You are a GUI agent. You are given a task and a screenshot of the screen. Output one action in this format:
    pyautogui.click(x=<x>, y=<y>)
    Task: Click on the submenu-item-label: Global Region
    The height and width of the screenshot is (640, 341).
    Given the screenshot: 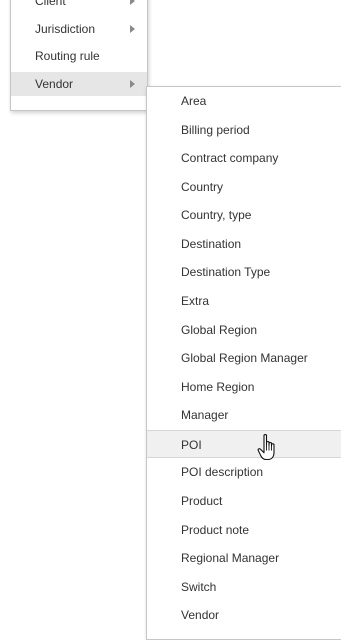 What is the action you would take?
    pyautogui.click(x=219, y=330)
    